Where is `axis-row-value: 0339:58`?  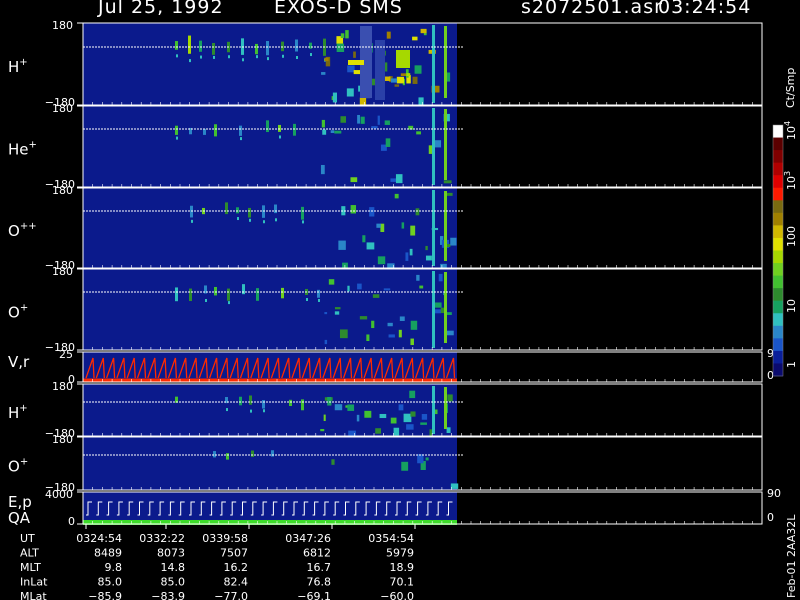
axis-row-value: 0339:58 is located at coordinates (225, 538).